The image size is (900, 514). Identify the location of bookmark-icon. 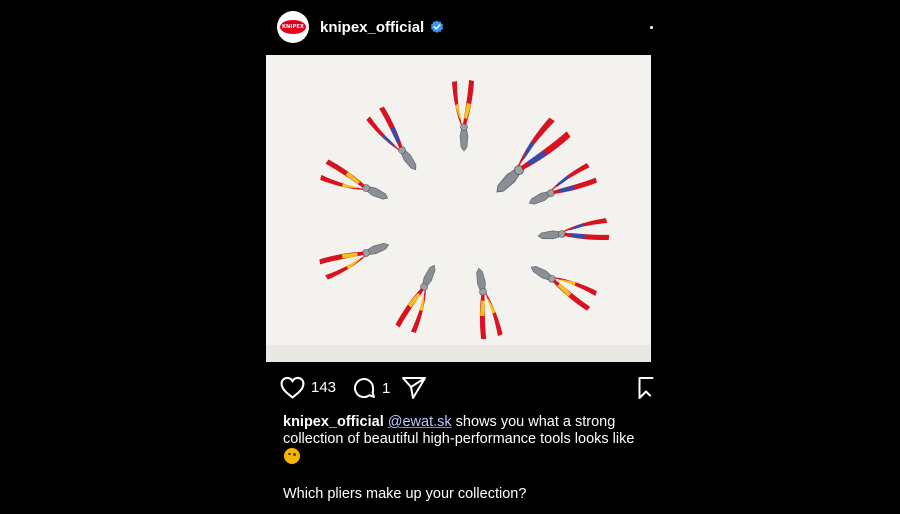
(646, 388).